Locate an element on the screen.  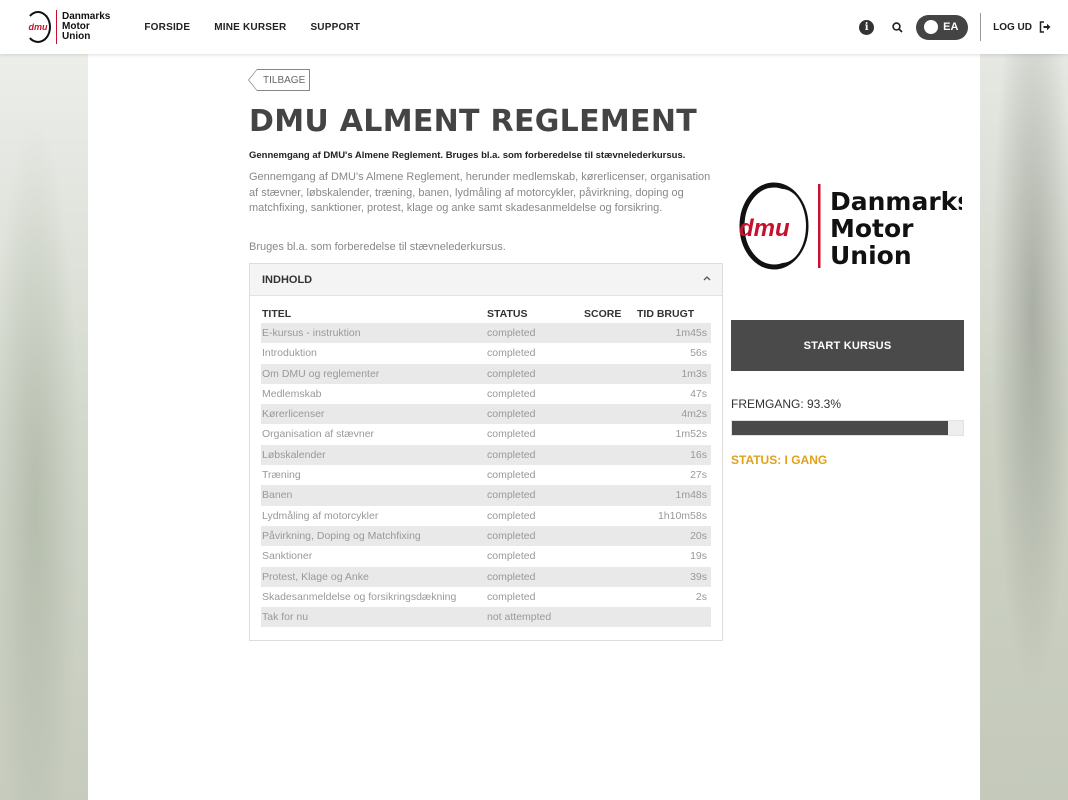
contents-header: INDHOLD is located at coordinates (486, 280).